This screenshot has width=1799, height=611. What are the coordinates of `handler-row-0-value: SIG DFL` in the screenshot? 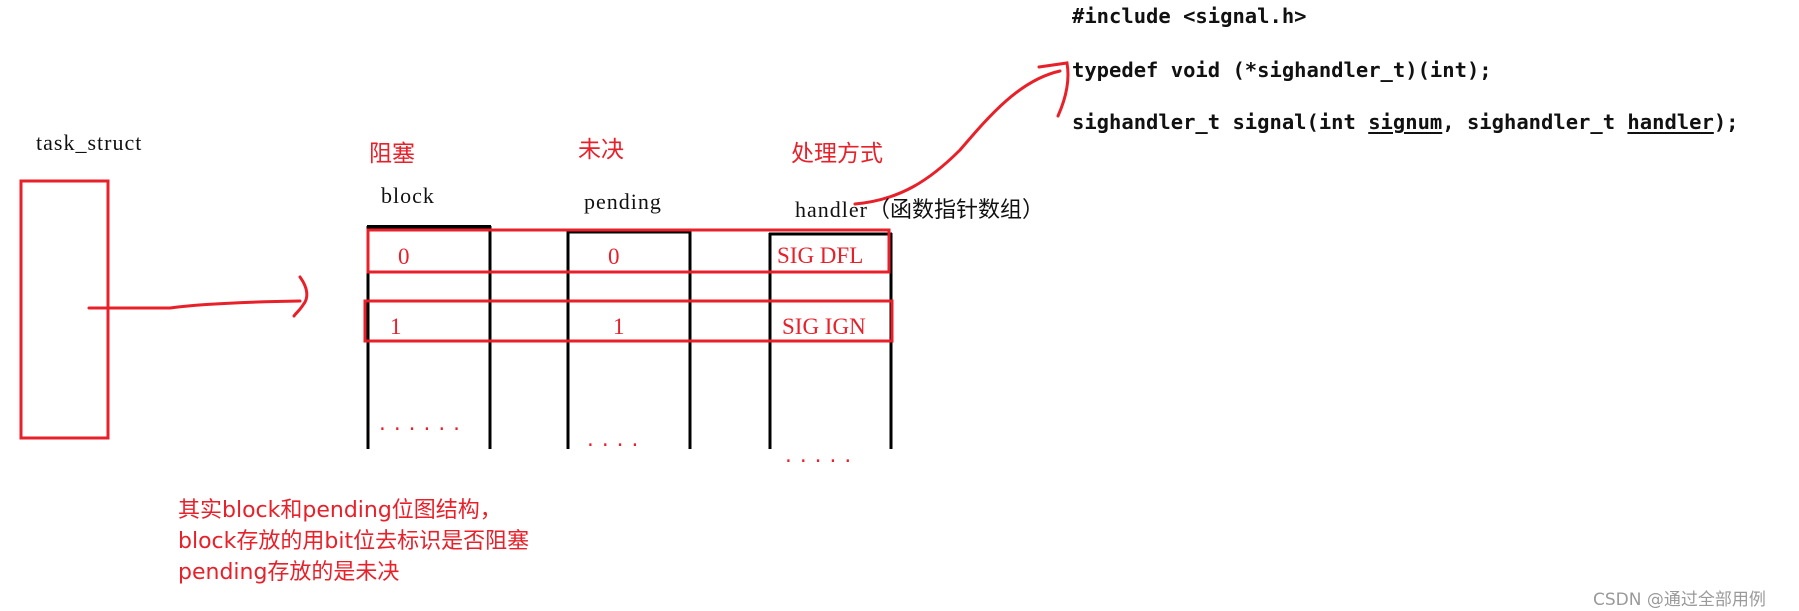 It's located at (820, 255).